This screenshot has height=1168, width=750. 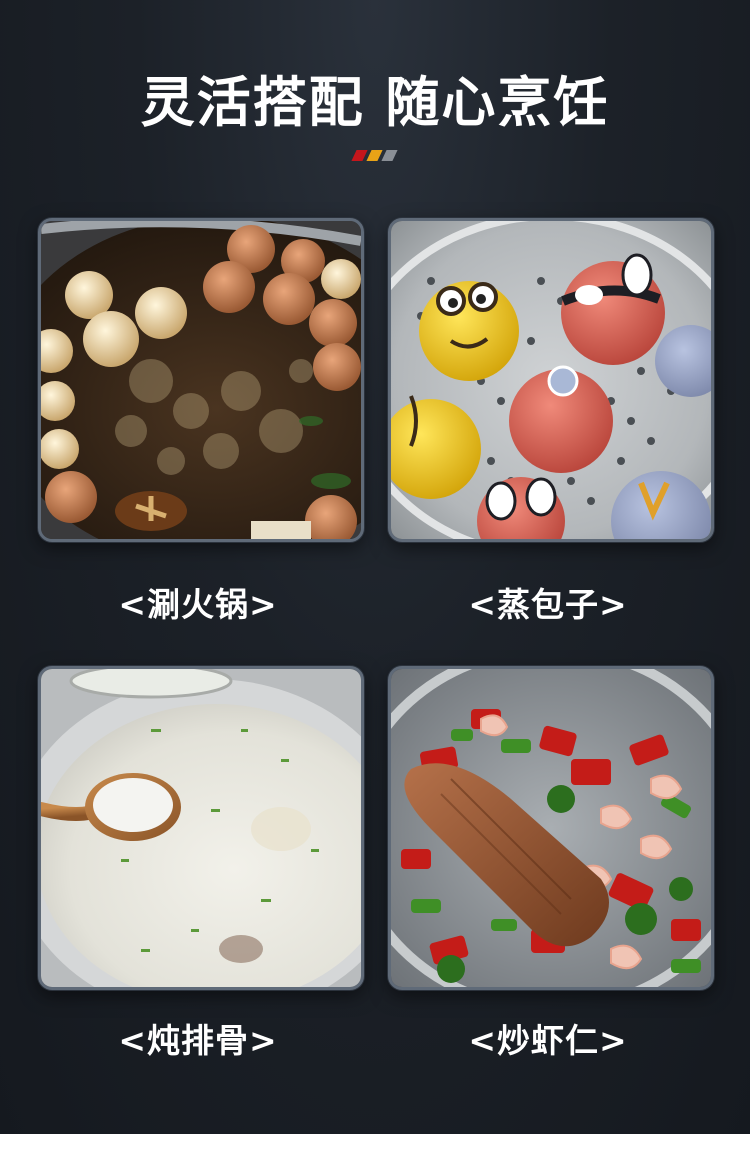 I want to click on stir-fried-shrimp-photo, so click(x=551, y=828).